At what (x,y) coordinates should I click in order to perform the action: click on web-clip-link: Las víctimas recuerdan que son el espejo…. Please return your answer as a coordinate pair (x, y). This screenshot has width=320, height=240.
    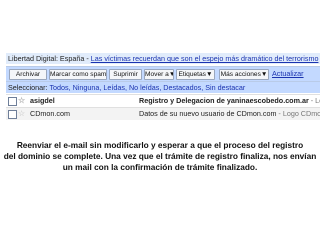
    Looking at the image, I should click on (205, 58).